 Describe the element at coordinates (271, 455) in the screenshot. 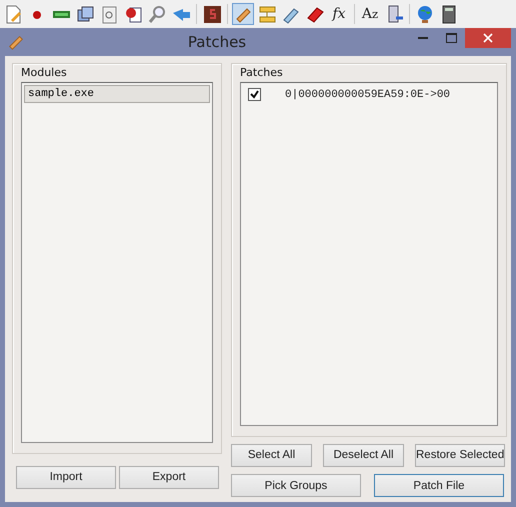

I see `action-button: Select All` at that location.